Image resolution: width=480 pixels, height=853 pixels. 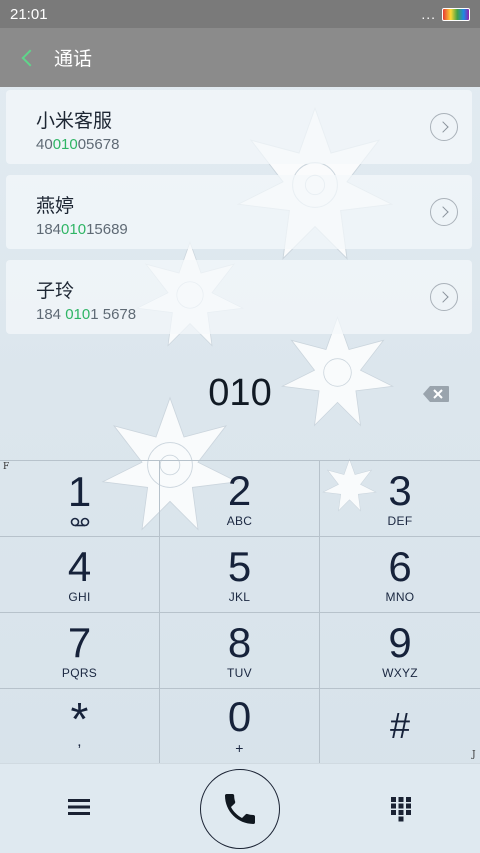 I want to click on contact-number: 184 0101 5678, so click(x=86, y=314).